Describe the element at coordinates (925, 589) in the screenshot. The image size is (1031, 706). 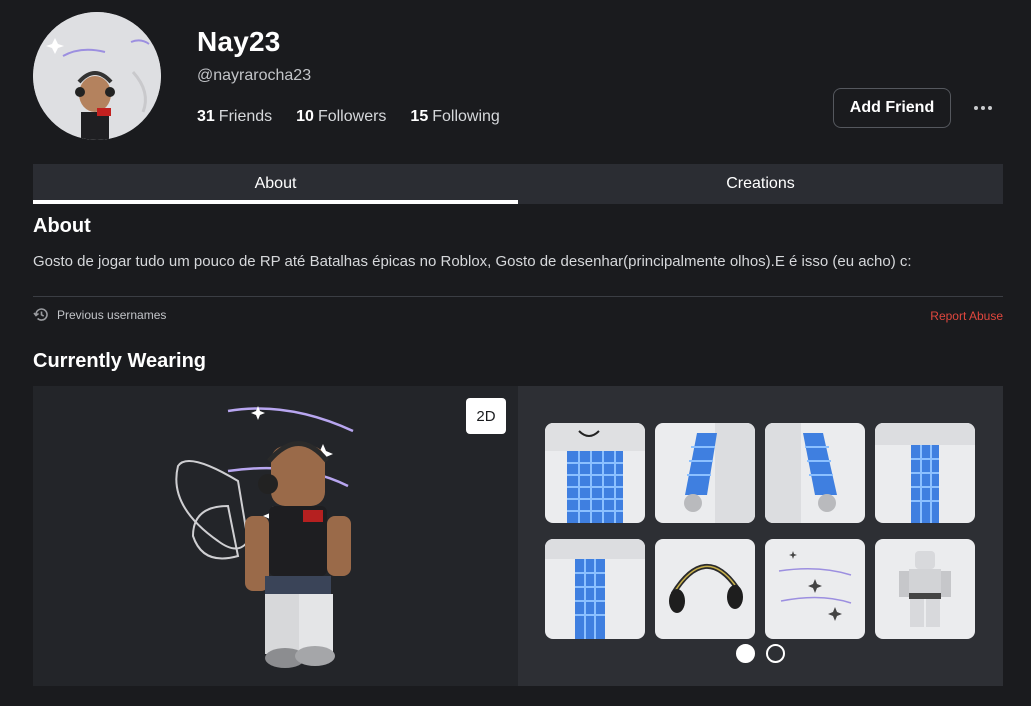
I see `wearing-item-outfit` at that location.